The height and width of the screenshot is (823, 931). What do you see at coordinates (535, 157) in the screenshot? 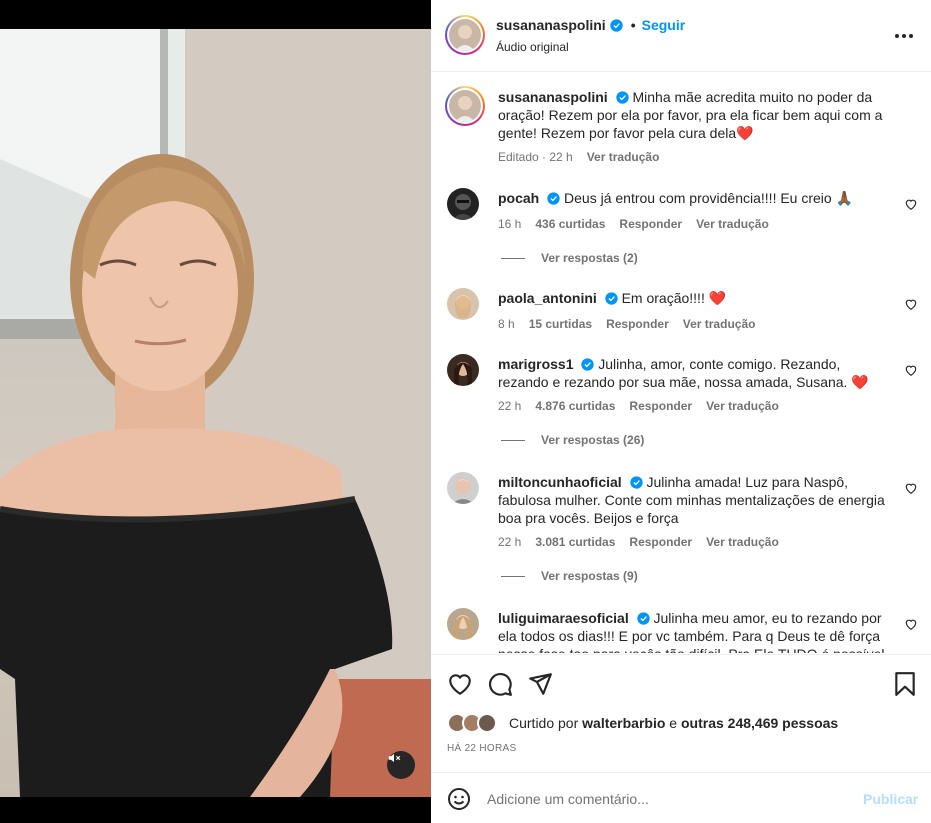
I see `caption-edited-time: Editado · 22 h` at bounding box center [535, 157].